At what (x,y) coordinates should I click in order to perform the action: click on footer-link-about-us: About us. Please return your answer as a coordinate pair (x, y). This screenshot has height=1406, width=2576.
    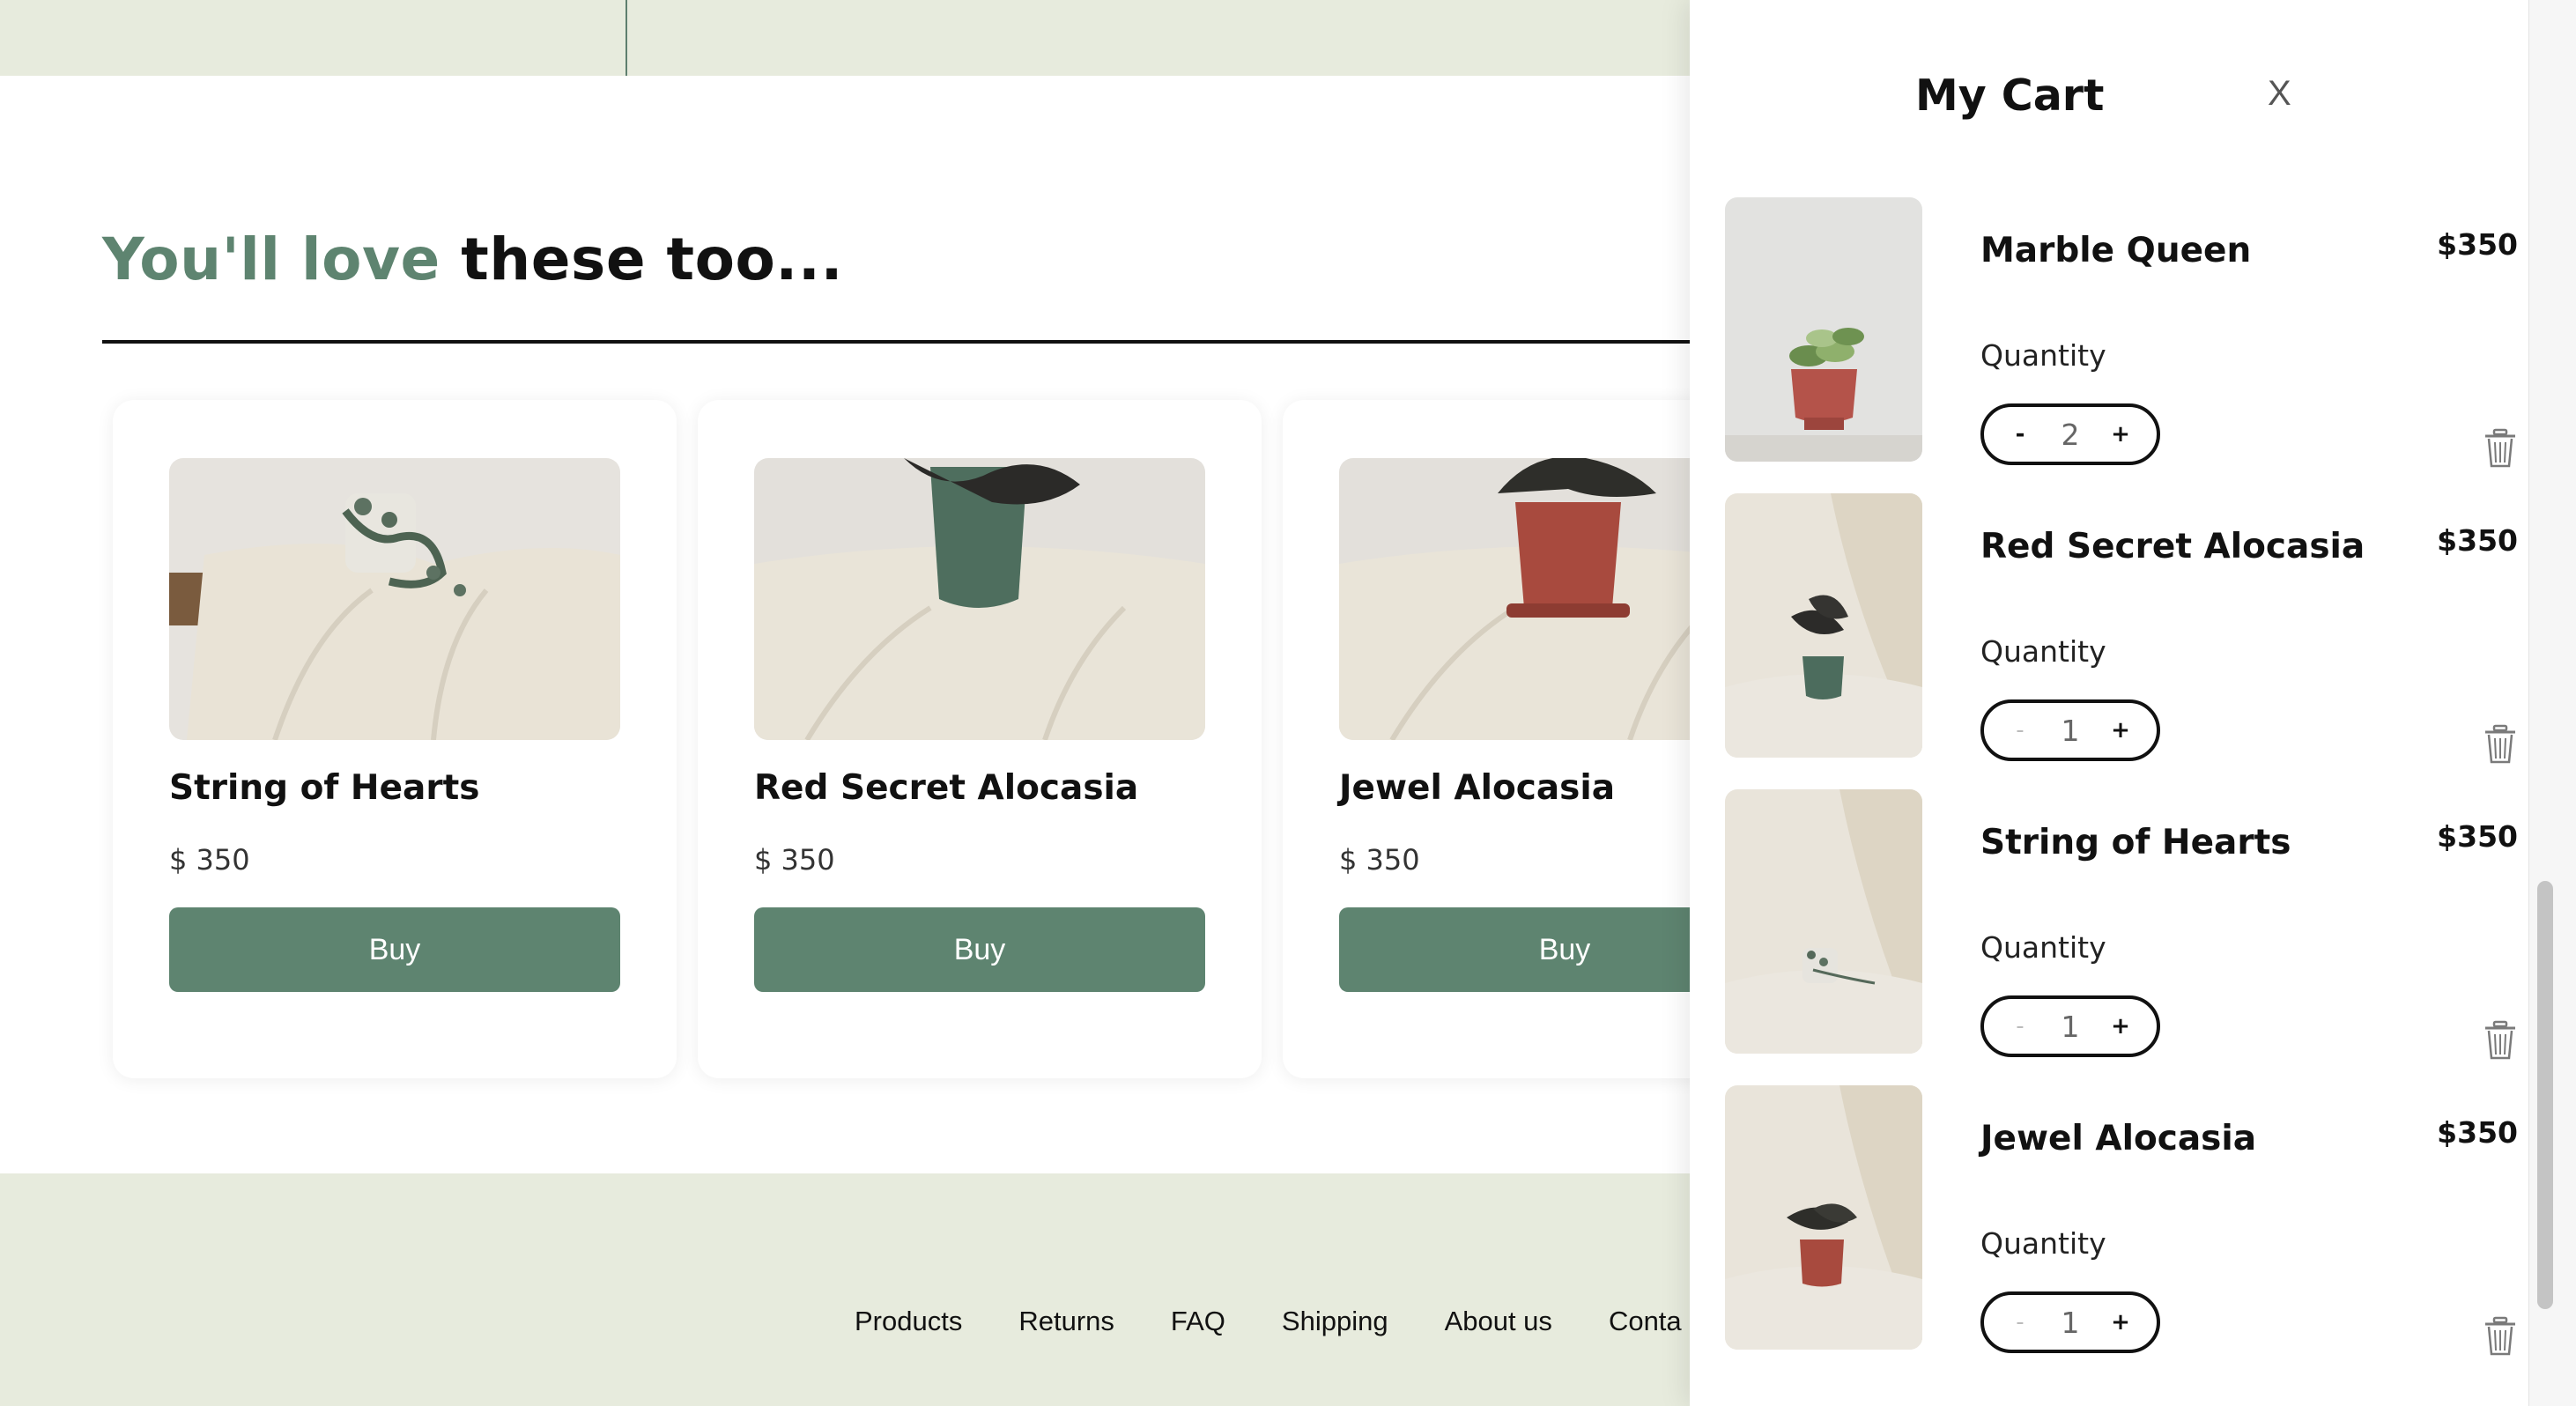
    Looking at the image, I should click on (1498, 1321).